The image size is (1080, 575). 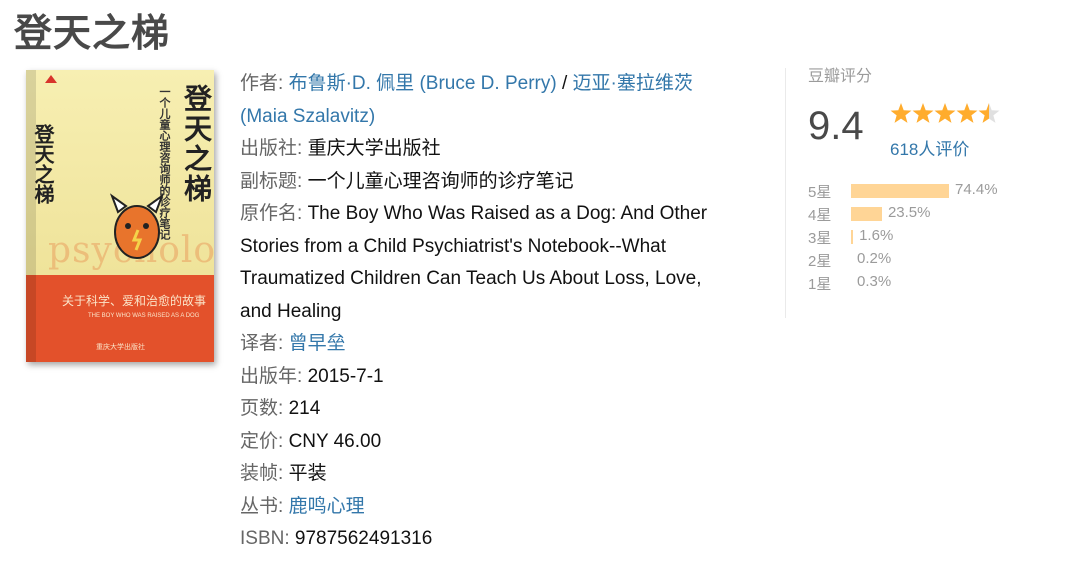 I want to click on pubyear-row: 出版年: 2015-7-1, so click(x=500, y=377).